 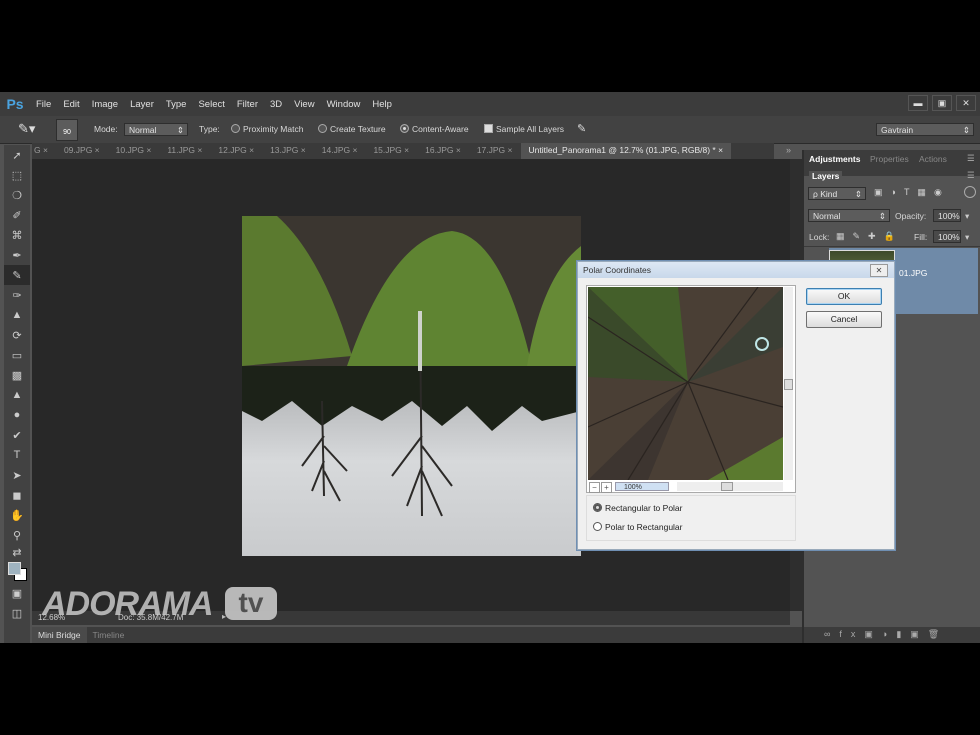 I want to click on type-proximity-match: Proximity Match, so click(x=267, y=129).